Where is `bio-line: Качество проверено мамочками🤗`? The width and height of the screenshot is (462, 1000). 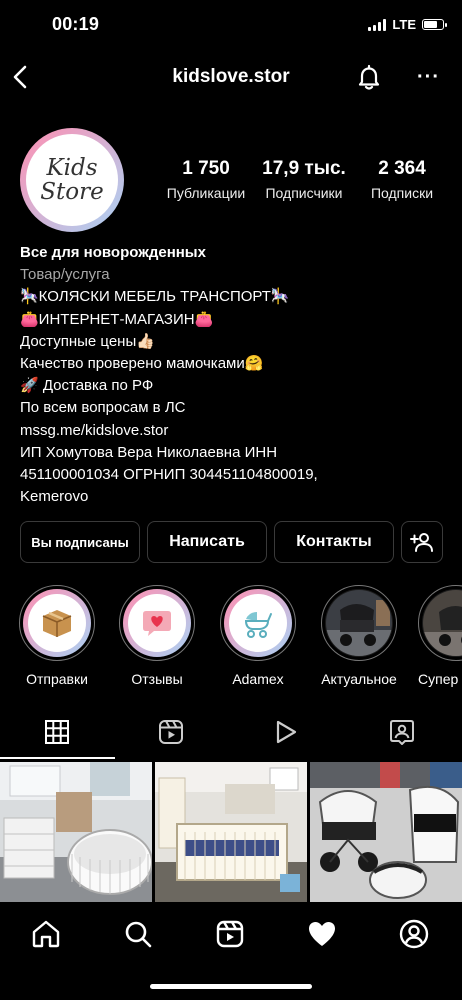 bio-line: Качество проверено мамочками🤗 is located at coordinates (142, 364).